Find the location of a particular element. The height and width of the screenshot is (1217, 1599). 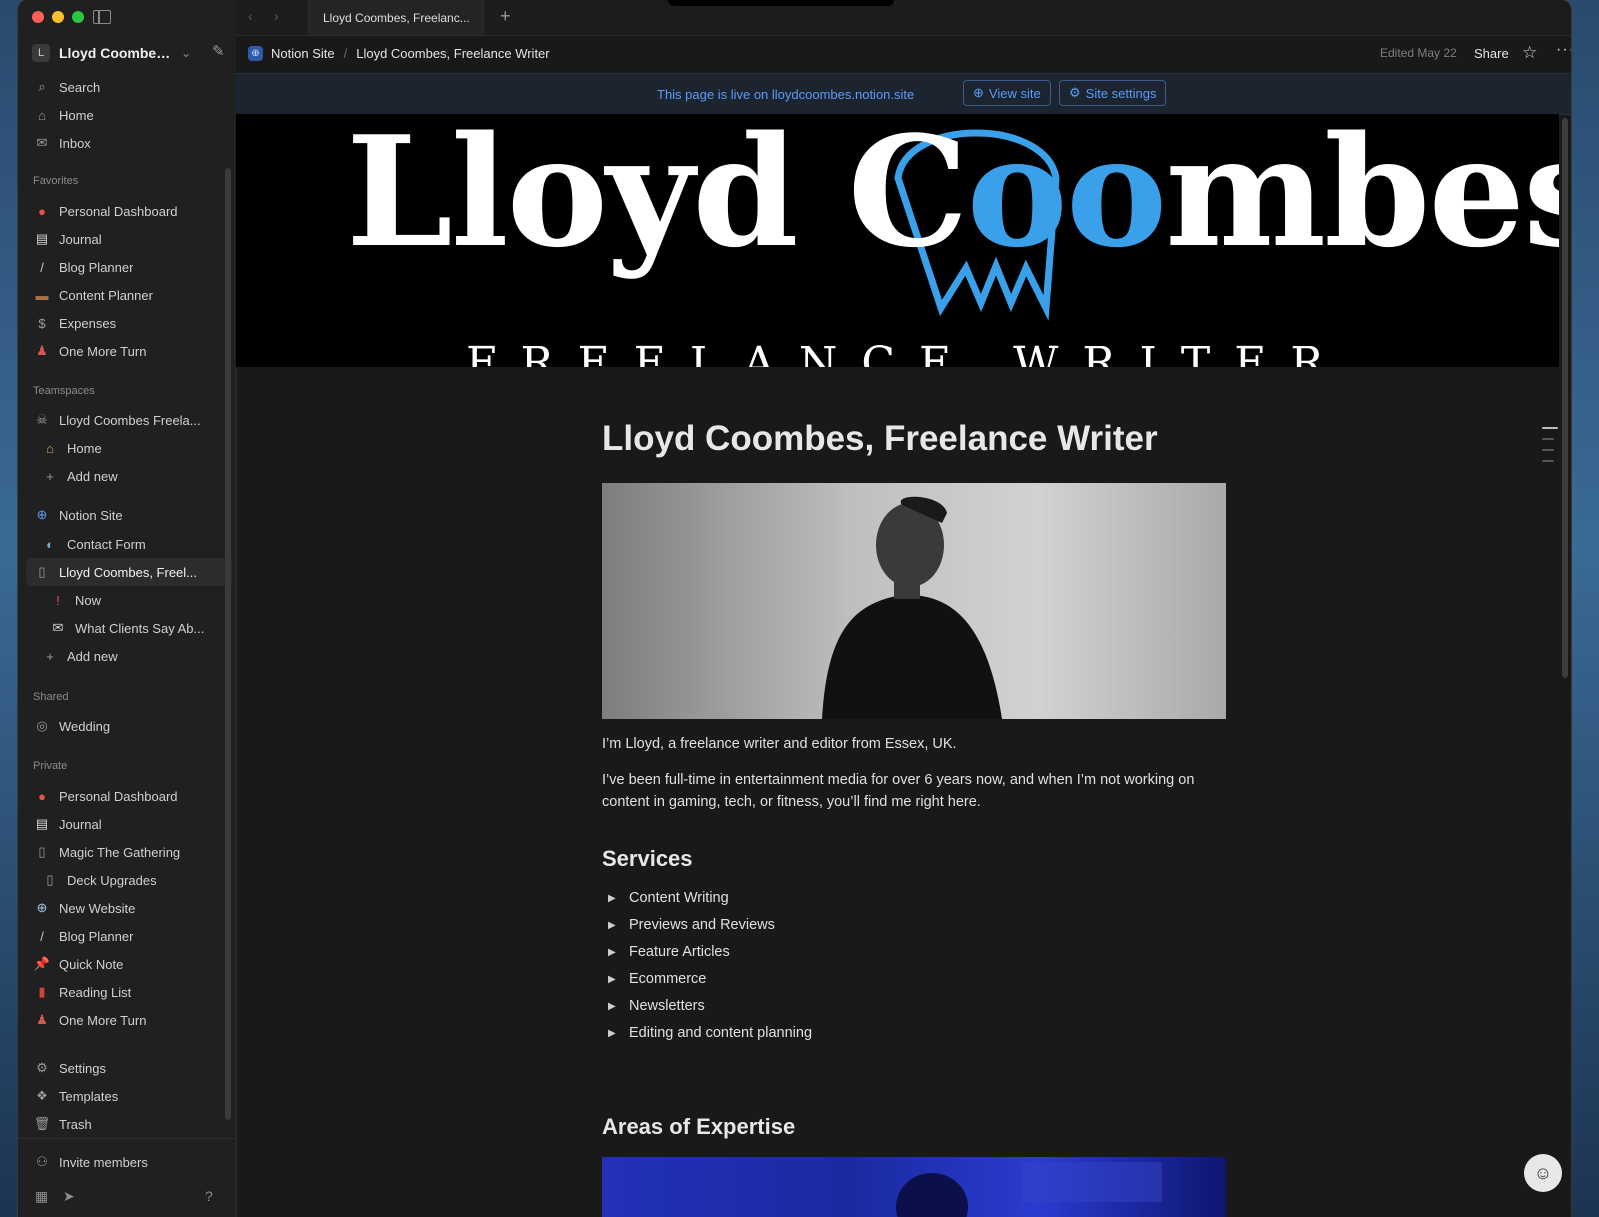

minimize-window-button is located at coordinates (58, 17).